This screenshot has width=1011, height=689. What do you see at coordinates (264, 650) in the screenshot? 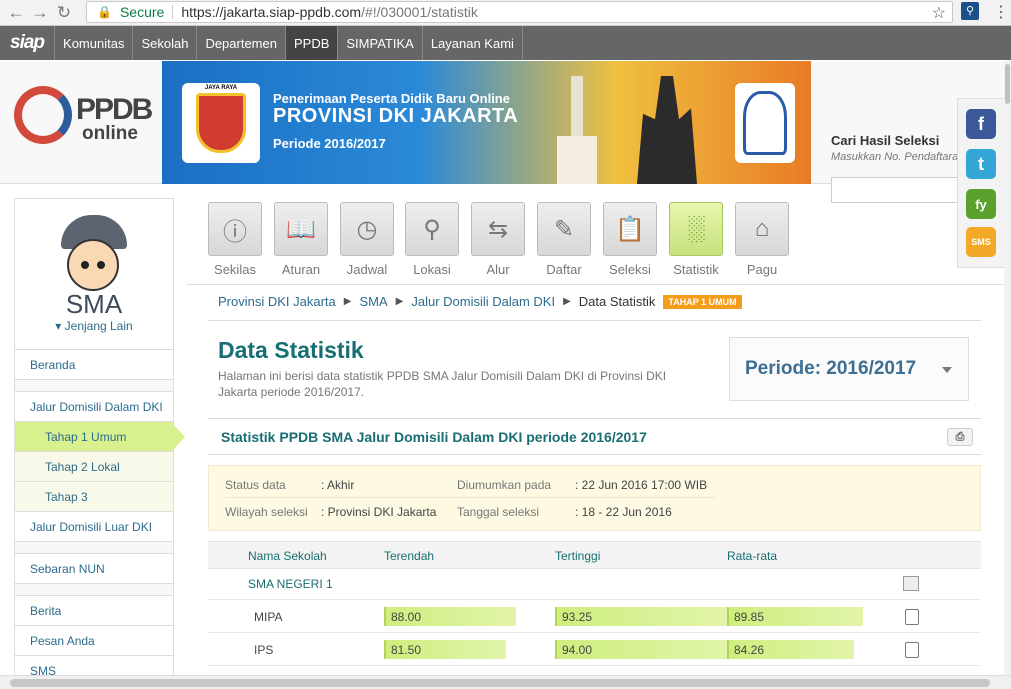
I see `major-name: IPS` at bounding box center [264, 650].